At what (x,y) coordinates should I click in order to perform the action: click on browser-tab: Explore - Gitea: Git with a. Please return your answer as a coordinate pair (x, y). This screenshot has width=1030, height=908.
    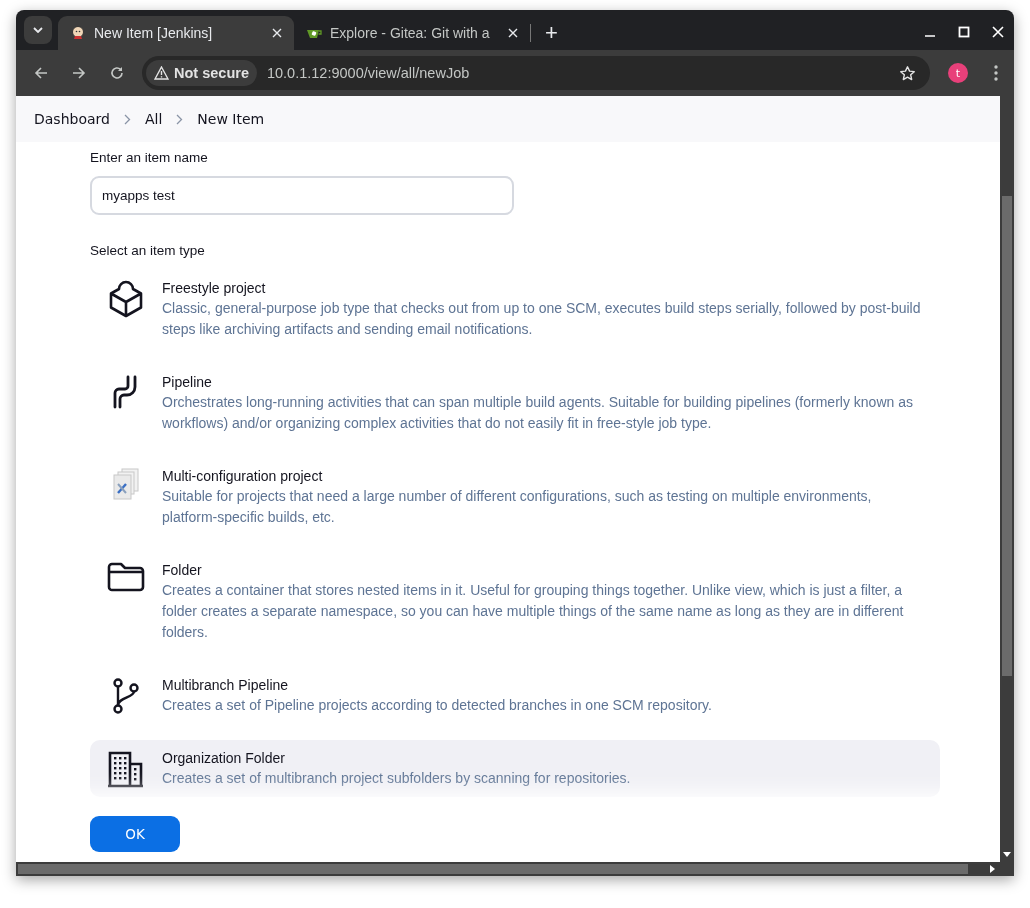
    Looking at the image, I should click on (412, 33).